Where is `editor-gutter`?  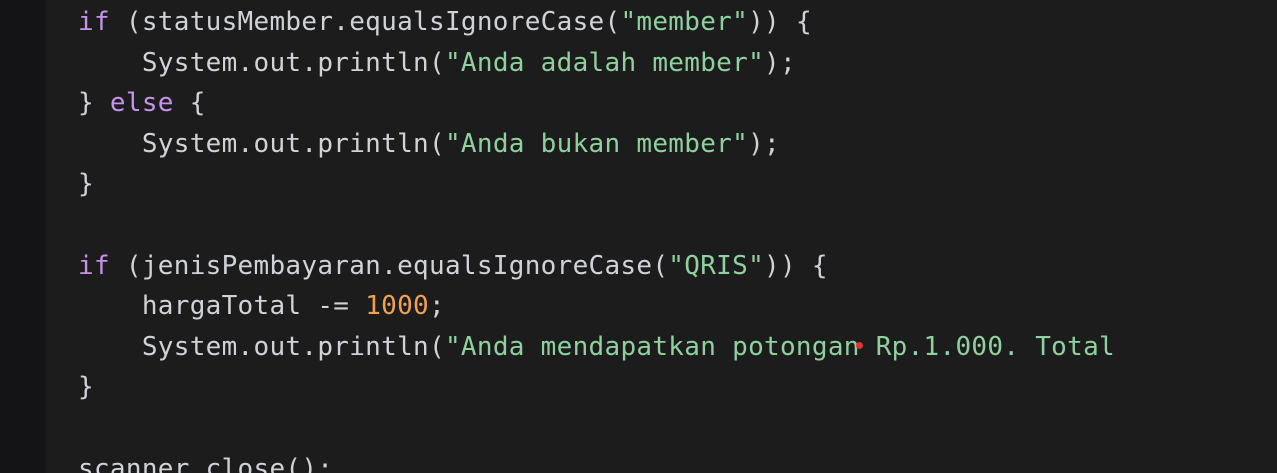
editor-gutter is located at coordinates (23, 236).